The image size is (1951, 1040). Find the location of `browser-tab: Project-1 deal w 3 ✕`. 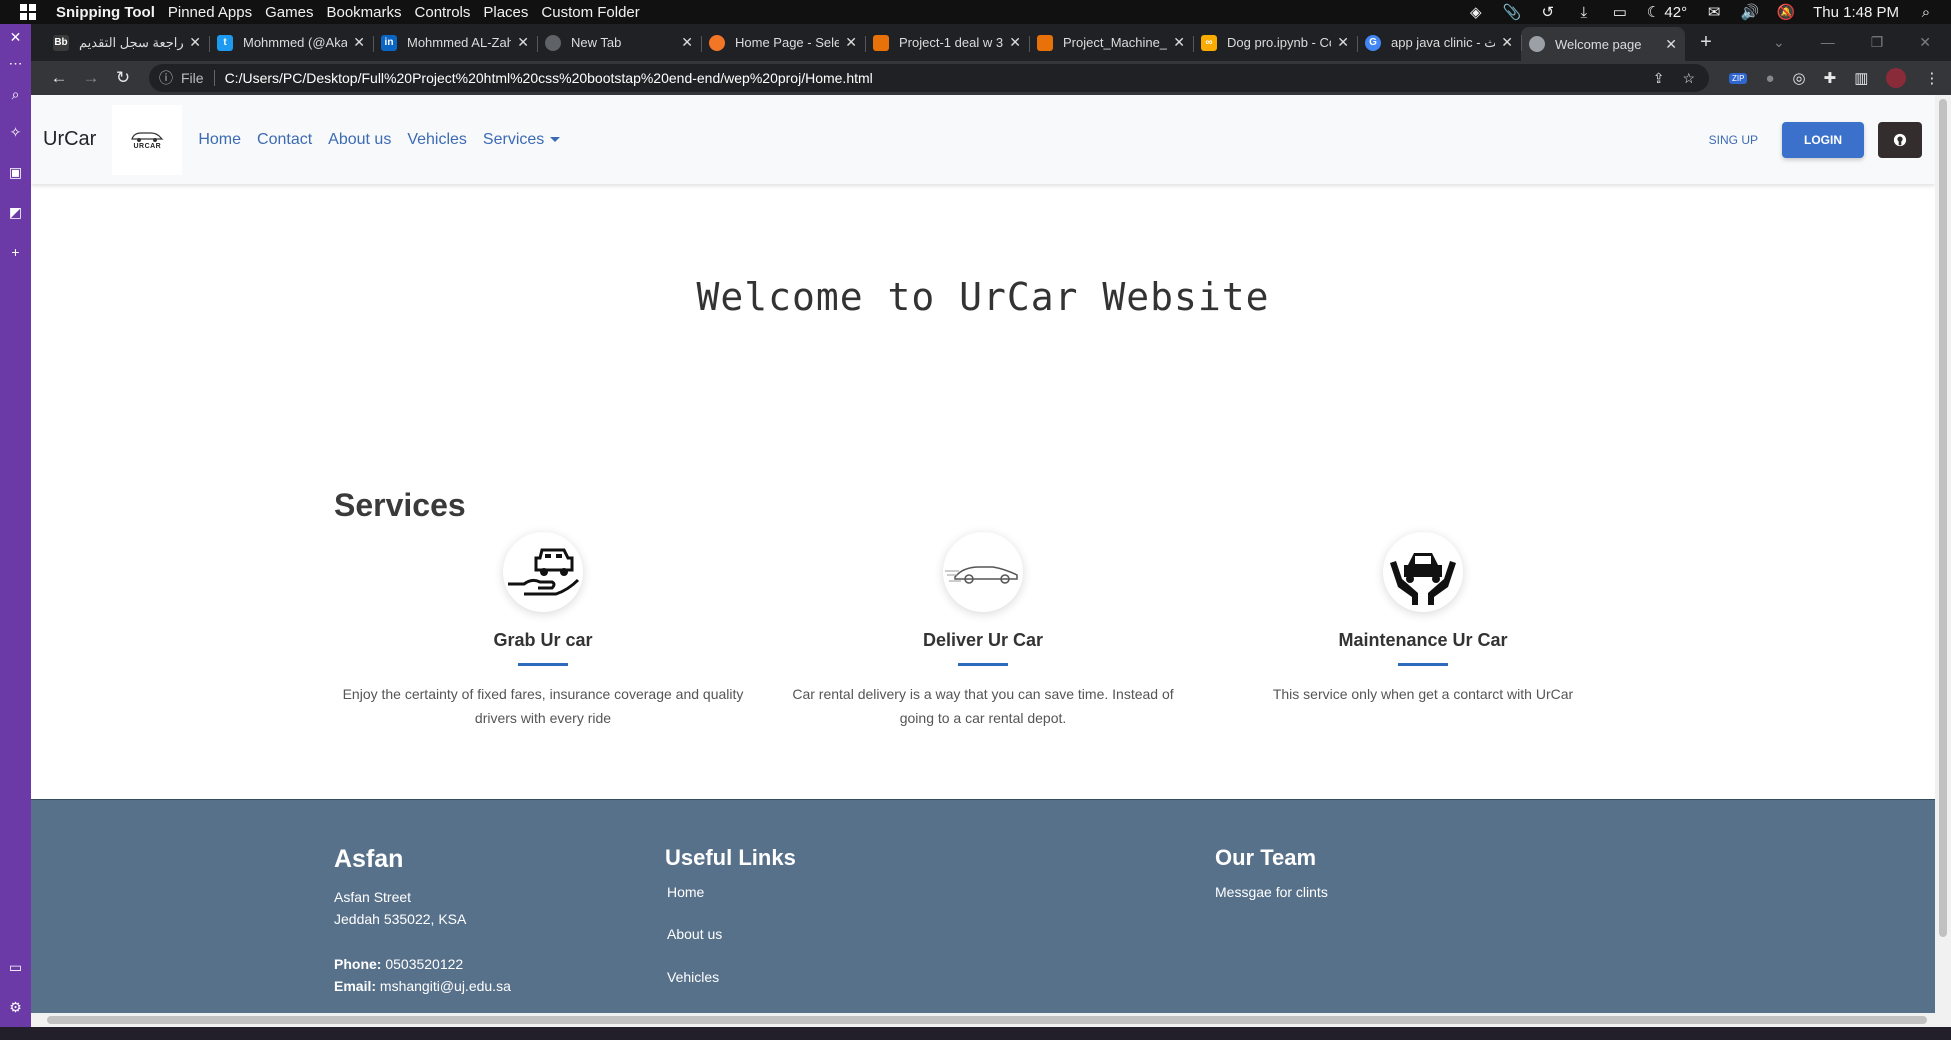

browser-tab: Project-1 deal w 3 ✕ is located at coordinates (947, 43).